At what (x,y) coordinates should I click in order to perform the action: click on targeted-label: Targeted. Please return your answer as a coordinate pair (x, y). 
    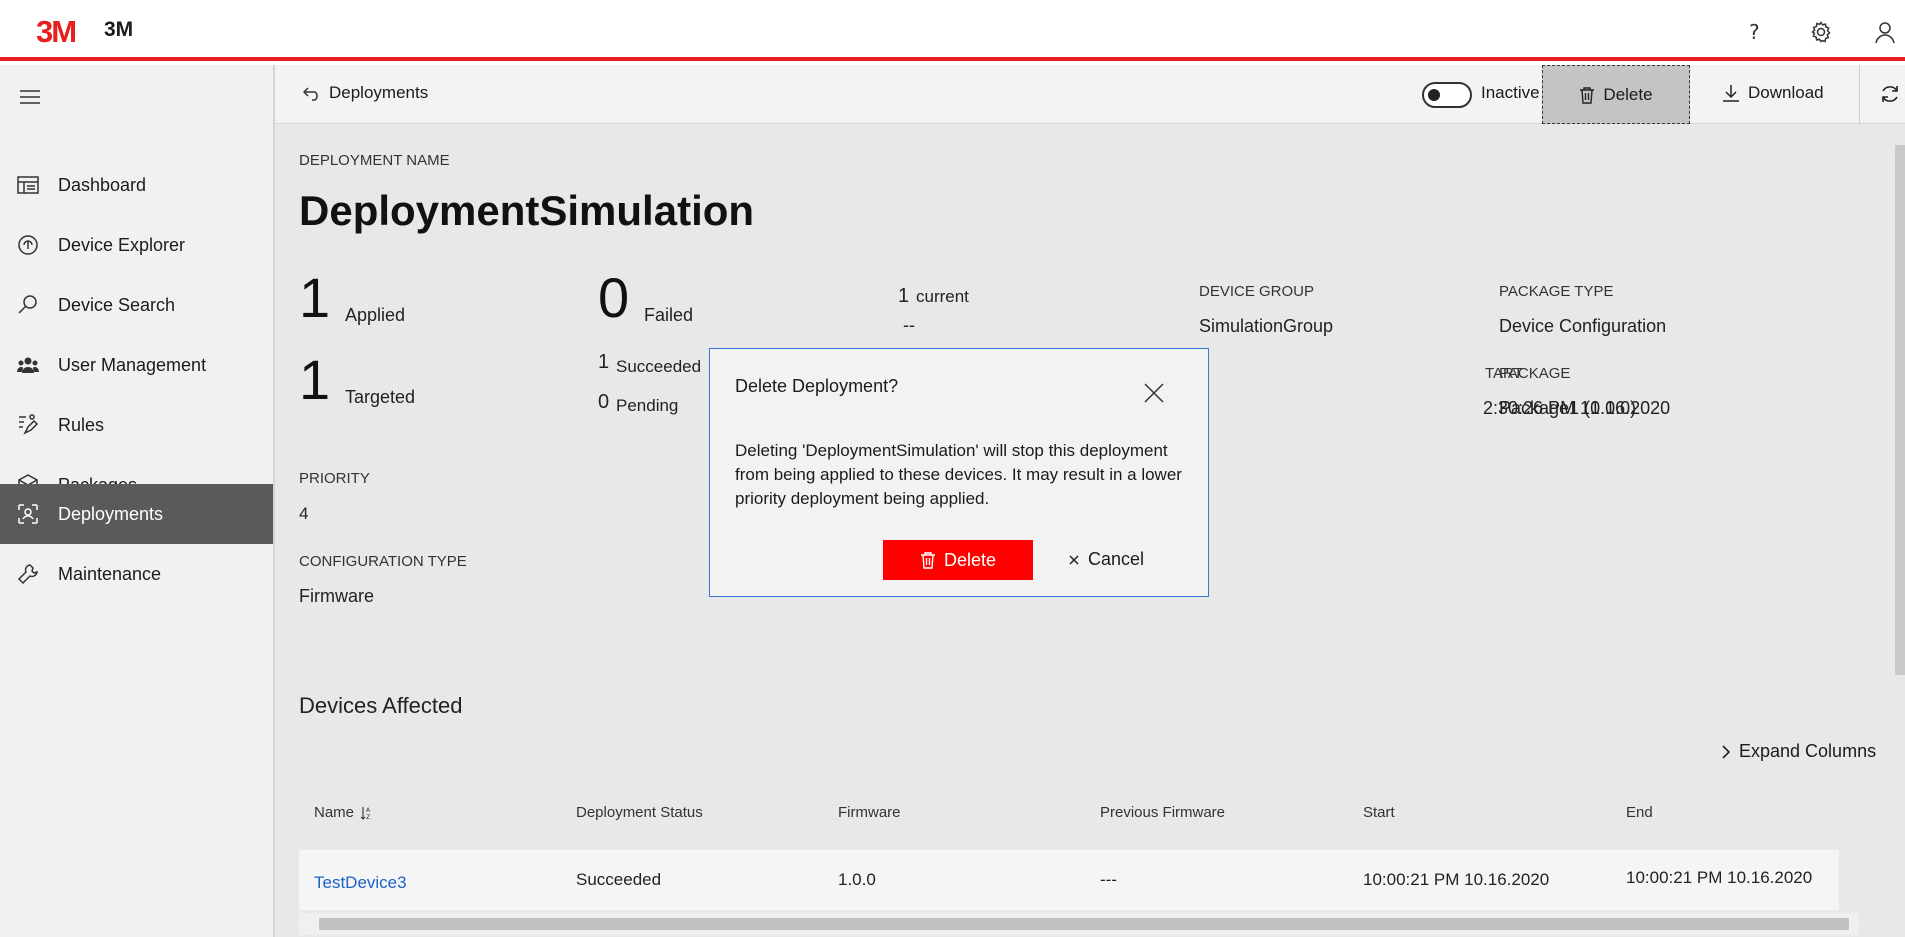
    Looking at the image, I should click on (380, 397).